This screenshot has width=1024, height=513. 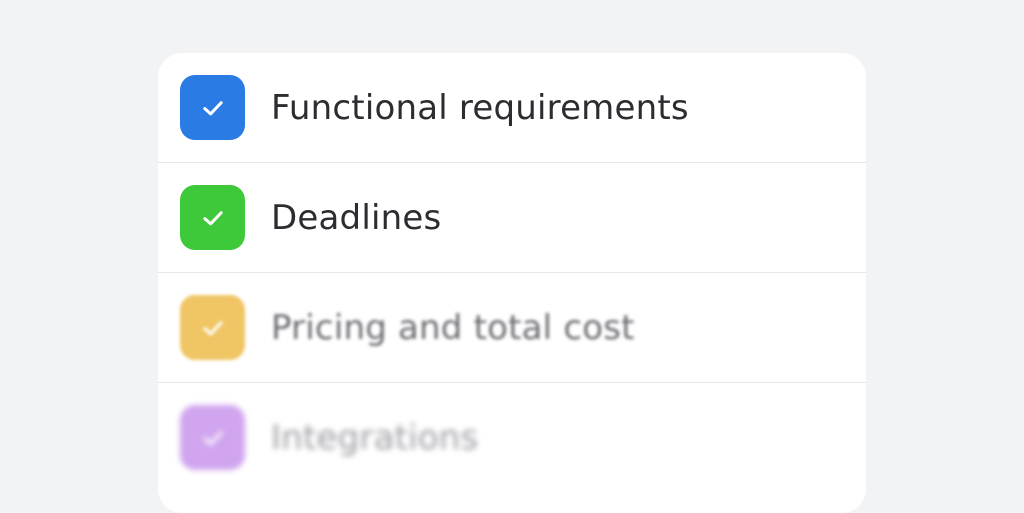 What do you see at coordinates (453, 328) in the screenshot?
I see `checklist-item-label: Pricing and total cost` at bounding box center [453, 328].